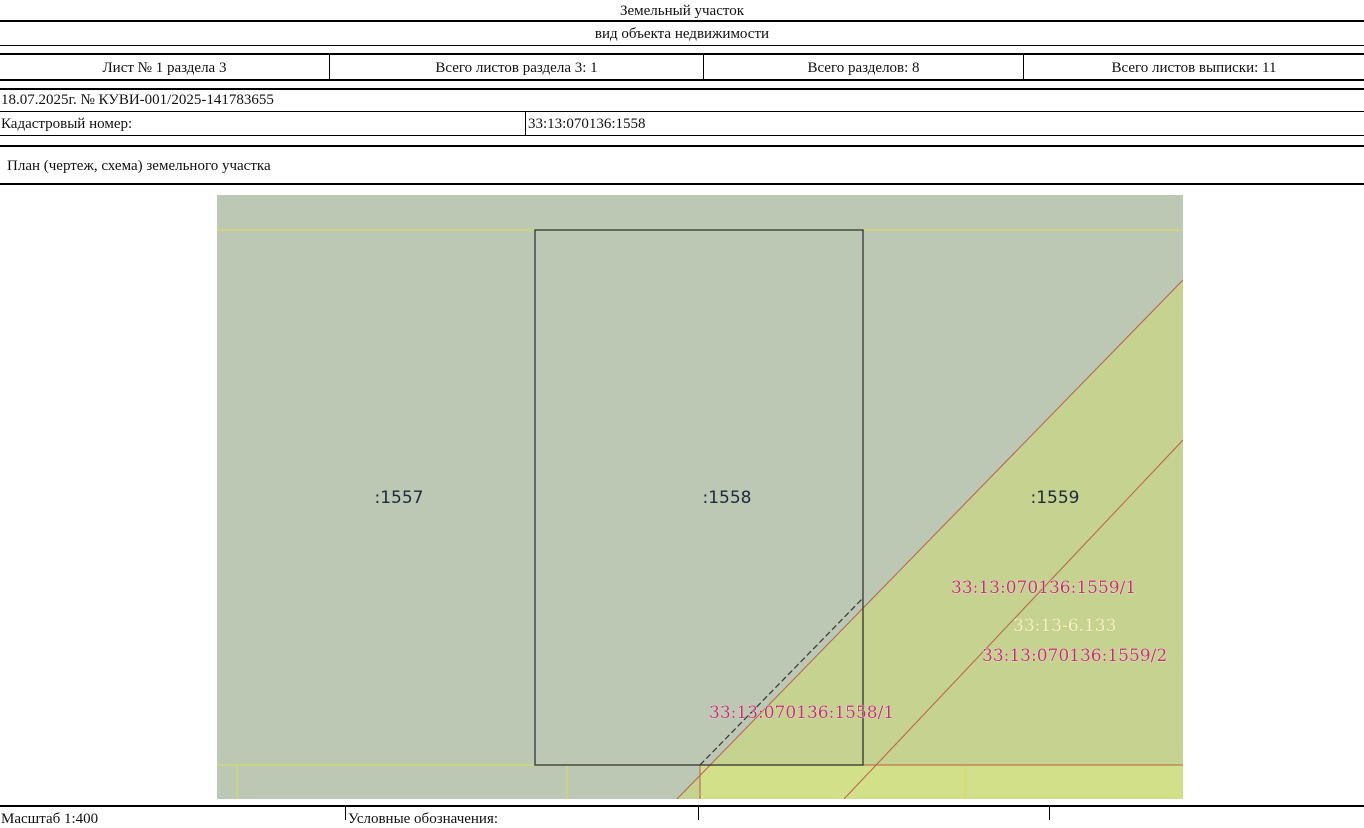 Image resolution: width=1364 pixels, height=828 pixels. Describe the element at coordinates (801, 713) in the screenshot. I see `part-label-1558-1: 33:13:070136:1558/1` at that location.